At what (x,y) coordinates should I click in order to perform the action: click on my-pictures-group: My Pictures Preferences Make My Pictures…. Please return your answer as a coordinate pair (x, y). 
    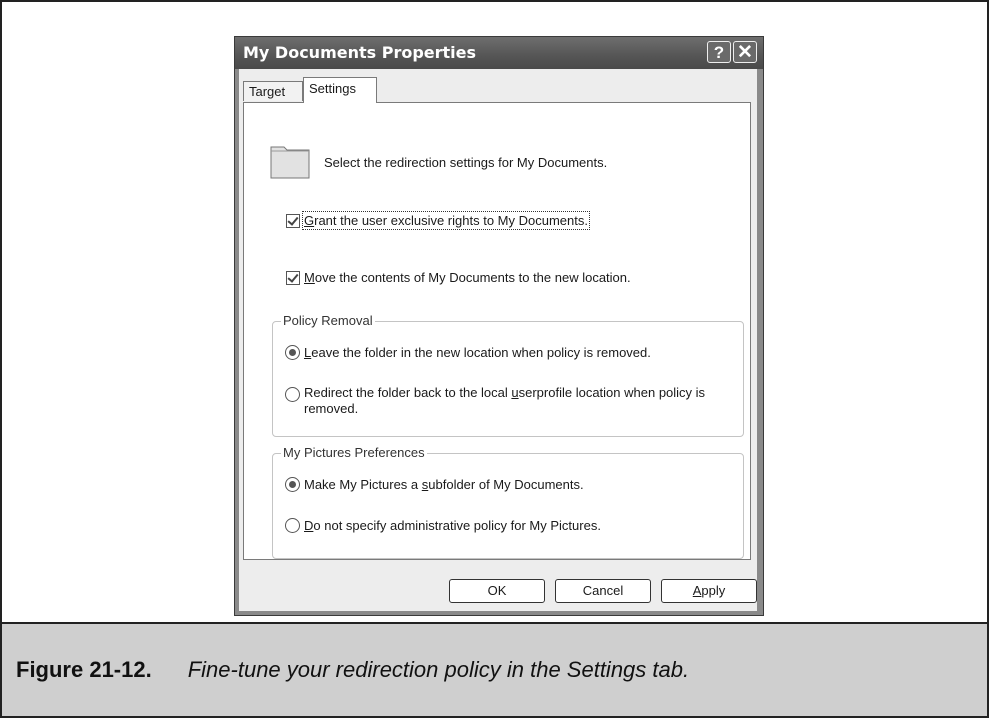
    Looking at the image, I should click on (508, 502).